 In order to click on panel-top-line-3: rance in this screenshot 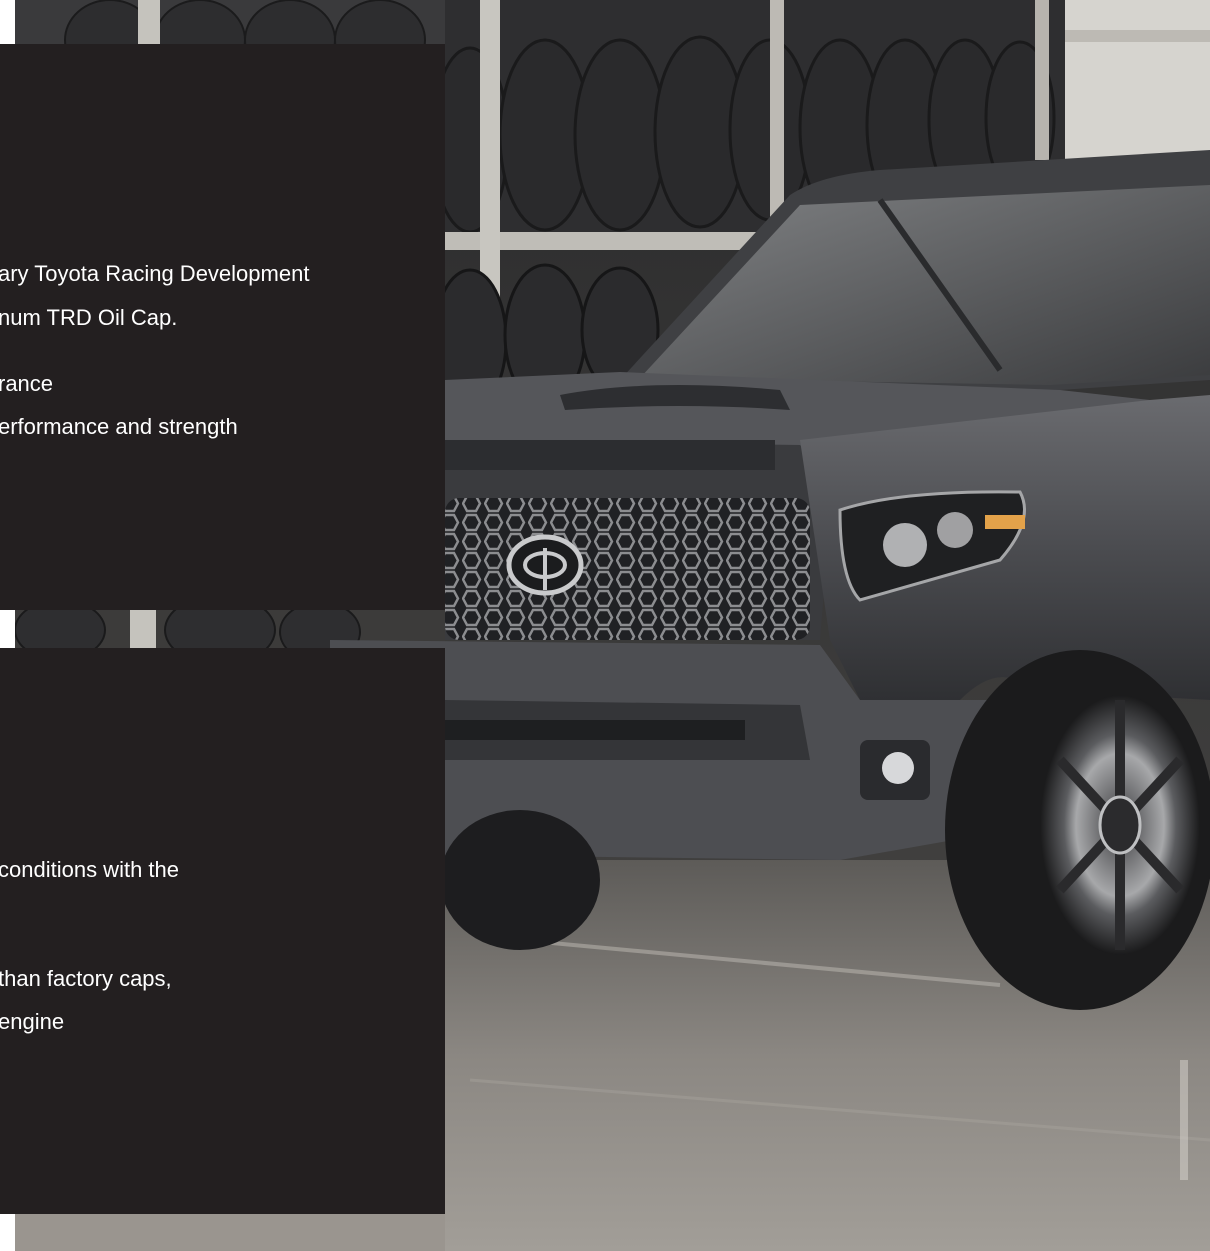, I will do `click(27, 383)`.